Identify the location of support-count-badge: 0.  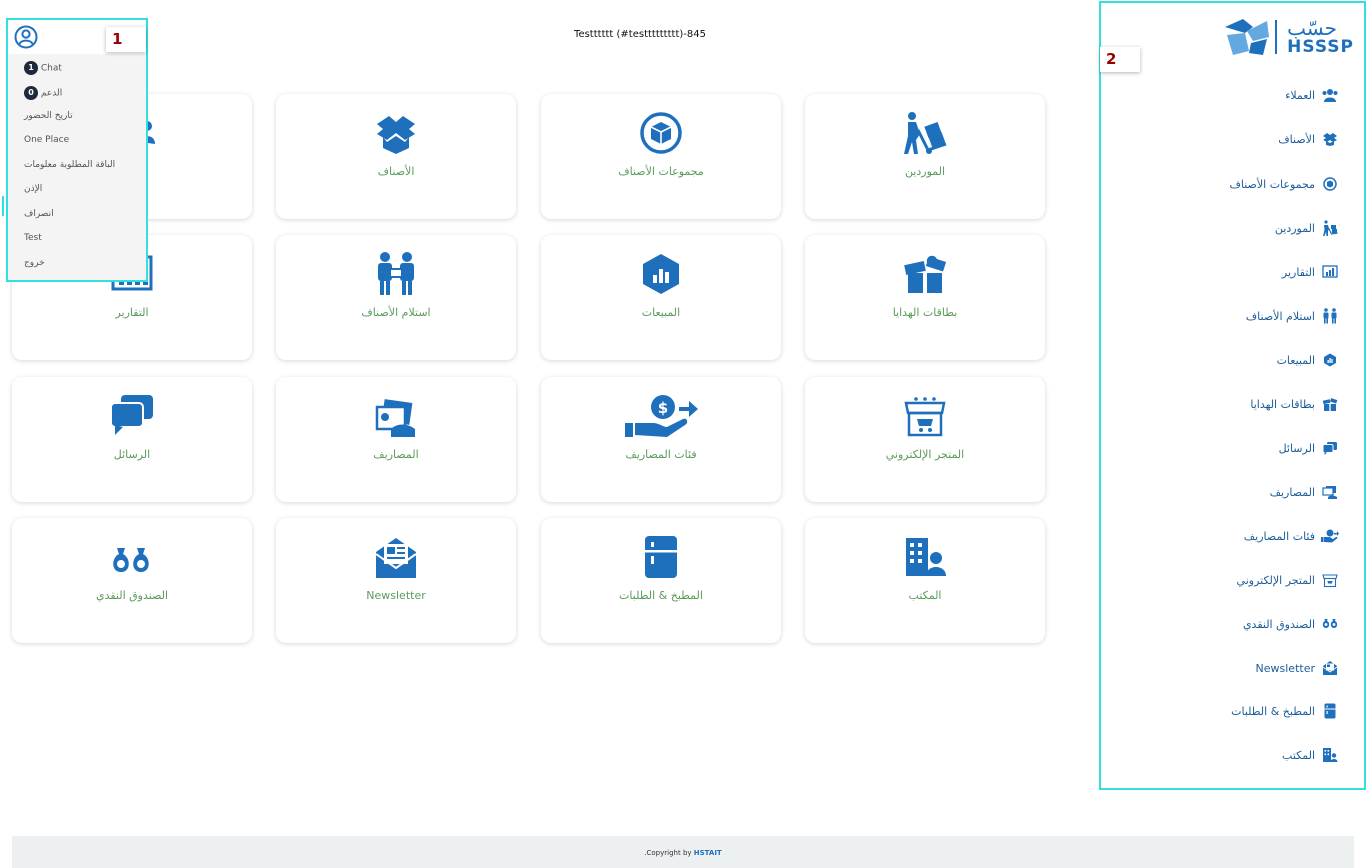
(31, 93).